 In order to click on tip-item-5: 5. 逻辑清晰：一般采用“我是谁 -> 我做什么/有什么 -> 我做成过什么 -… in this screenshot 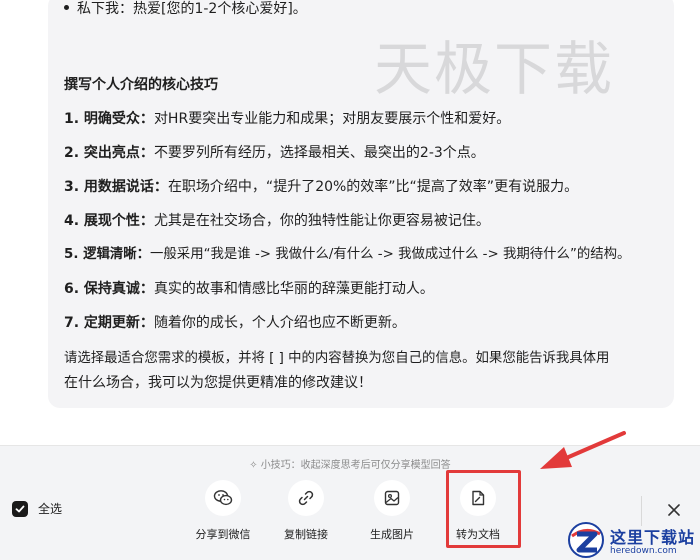, I will do `click(347, 254)`.